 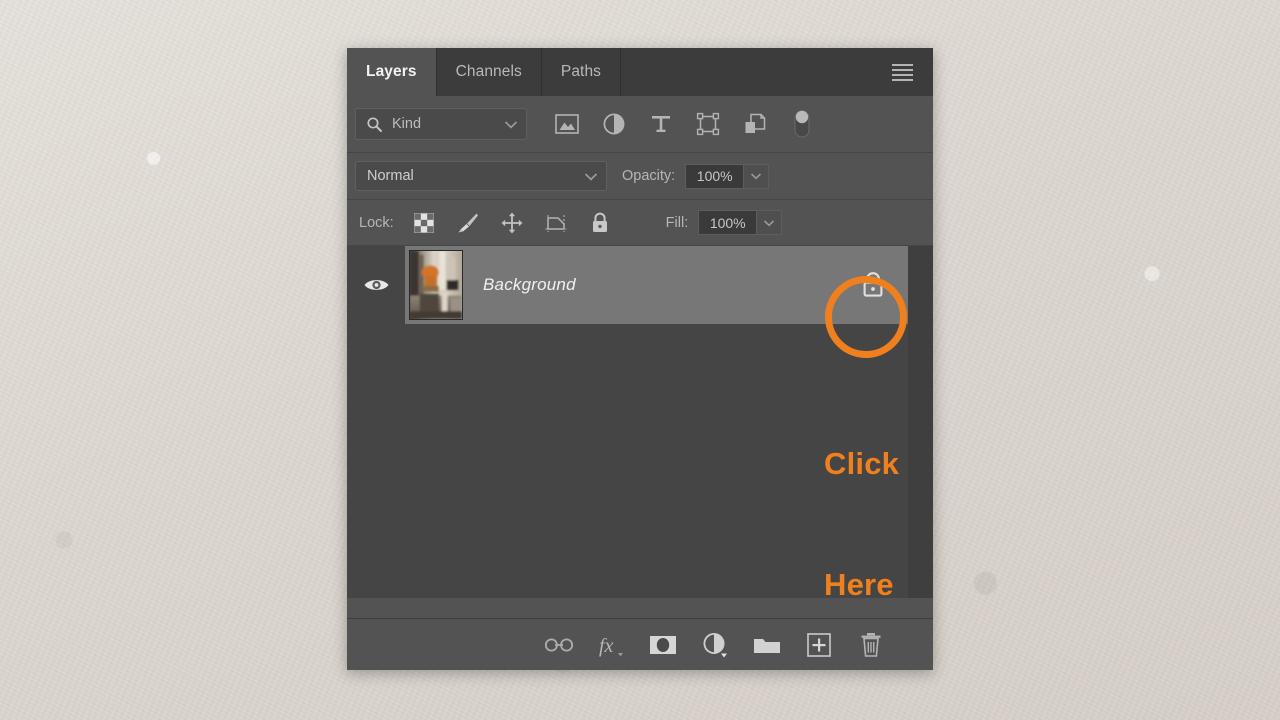 I want to click on layer-filter-row: Kind, so click(x=640, y=124).